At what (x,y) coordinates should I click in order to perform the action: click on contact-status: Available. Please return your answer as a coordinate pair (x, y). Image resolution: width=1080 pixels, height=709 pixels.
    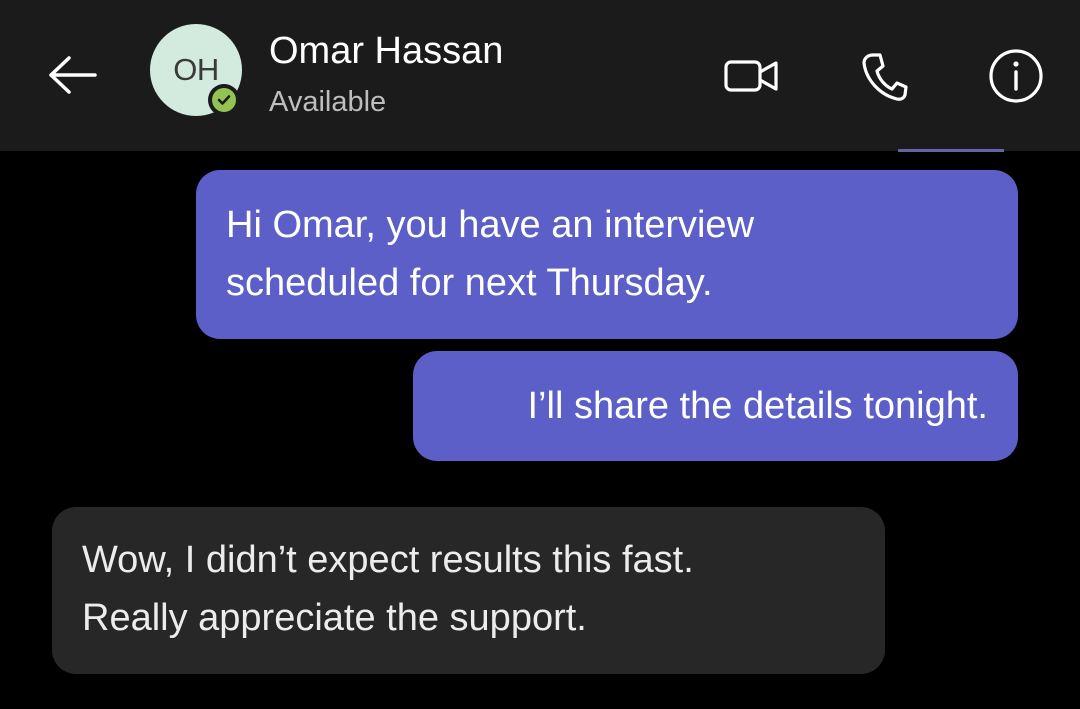
    Looking at the image, I should click on (328, 102).